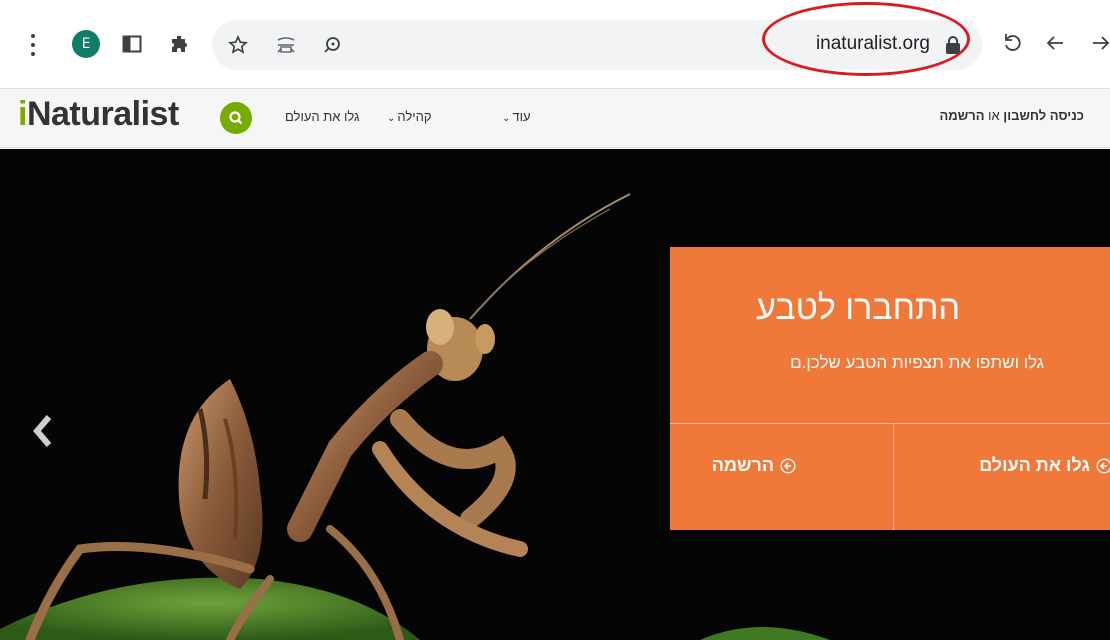  I want to click on signup-button: הרשמה, so click(754, 465).